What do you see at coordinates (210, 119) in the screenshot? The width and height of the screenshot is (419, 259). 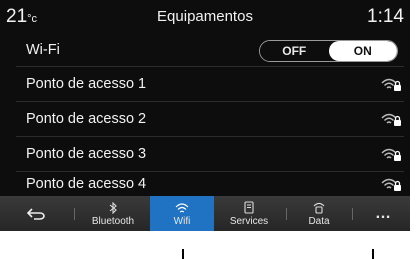 I see `access-point-row: Ponto de acesso 2` at bounding box center [210, 119].